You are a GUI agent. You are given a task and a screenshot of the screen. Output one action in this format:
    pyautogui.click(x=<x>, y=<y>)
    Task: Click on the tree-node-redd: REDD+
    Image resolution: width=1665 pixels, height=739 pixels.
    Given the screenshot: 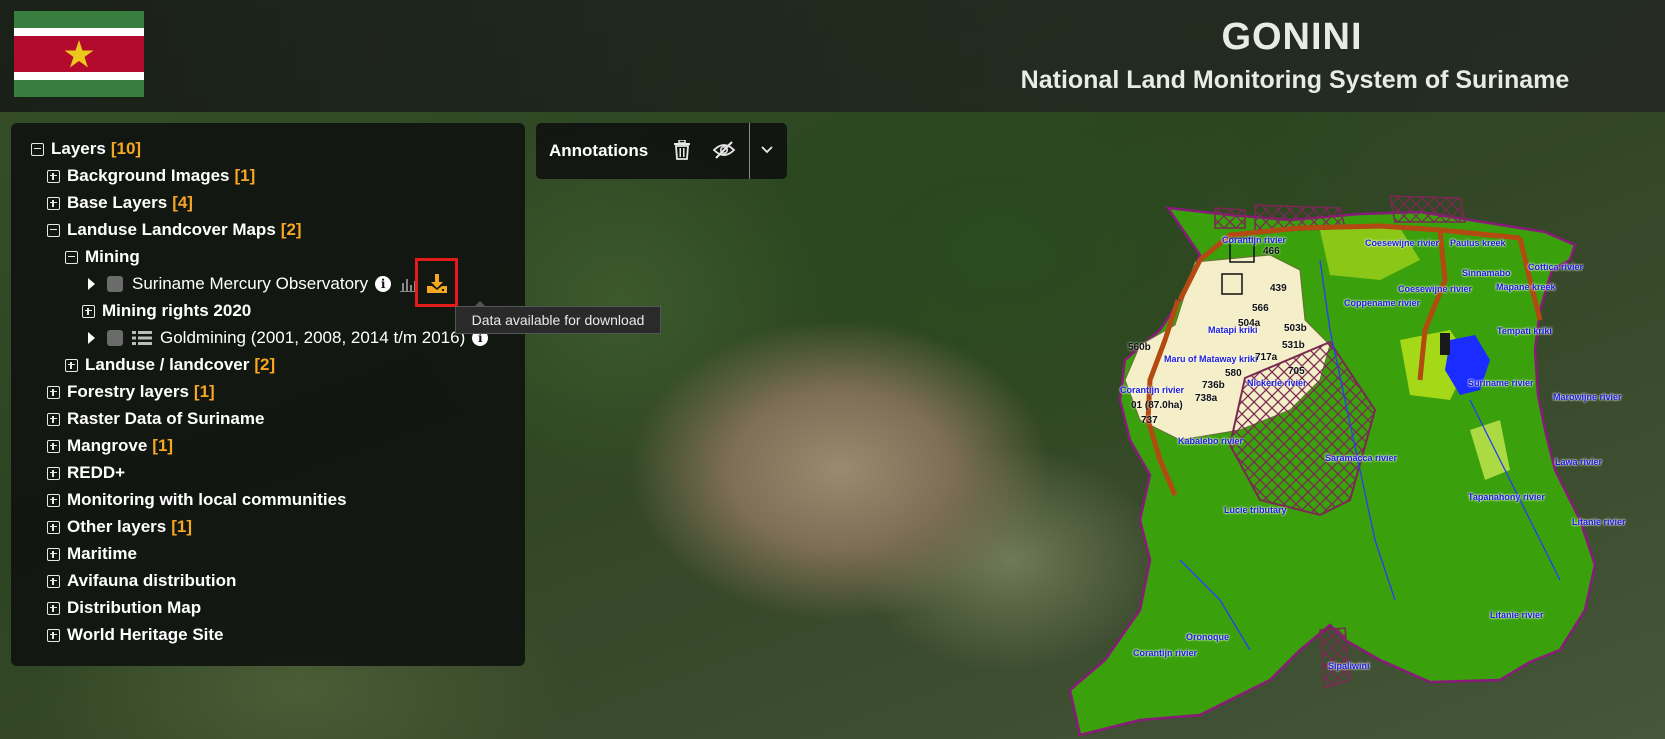 What is the action you would take?
    pyautogui.click(x=86, y=473)
    